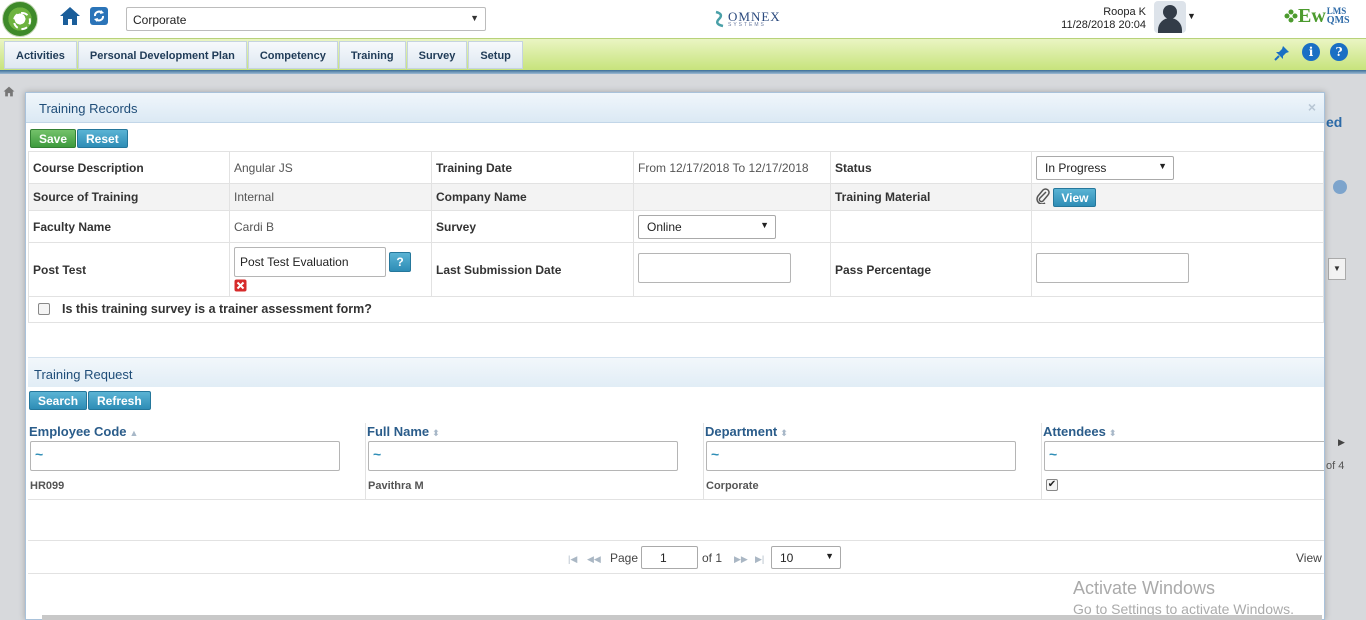 This screenshot has width=1366, height=620. Describe the element at coordinates (240, 287) in the screenshot. I see `remove-post-test-icon` at that location.